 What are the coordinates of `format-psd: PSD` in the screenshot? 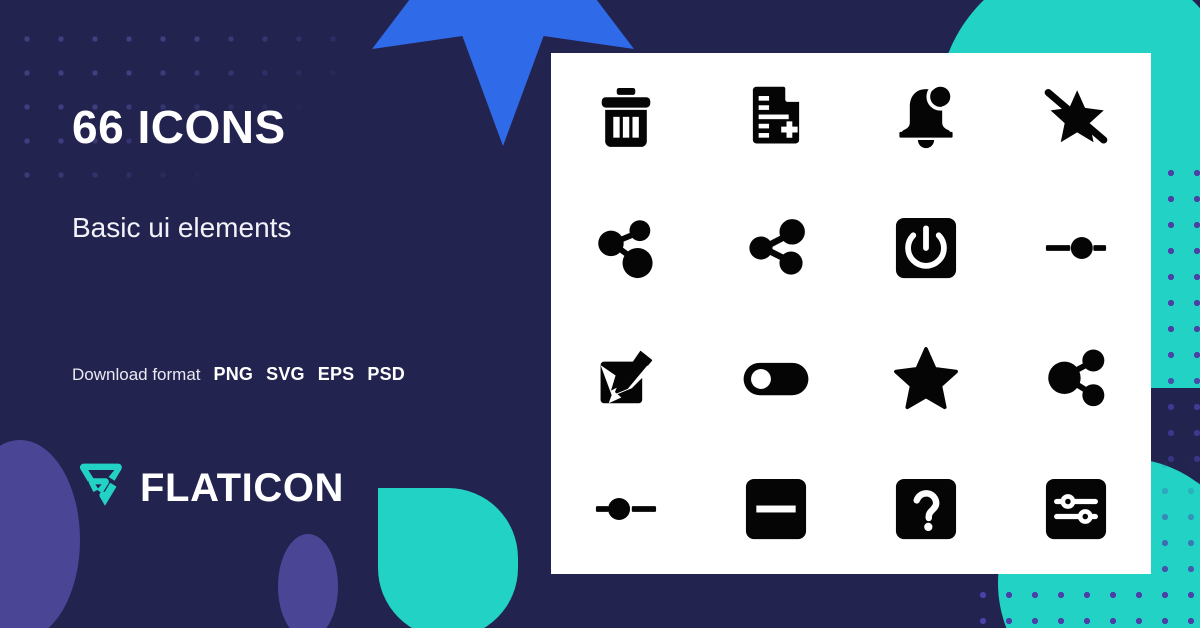 It's located at (386, 374).